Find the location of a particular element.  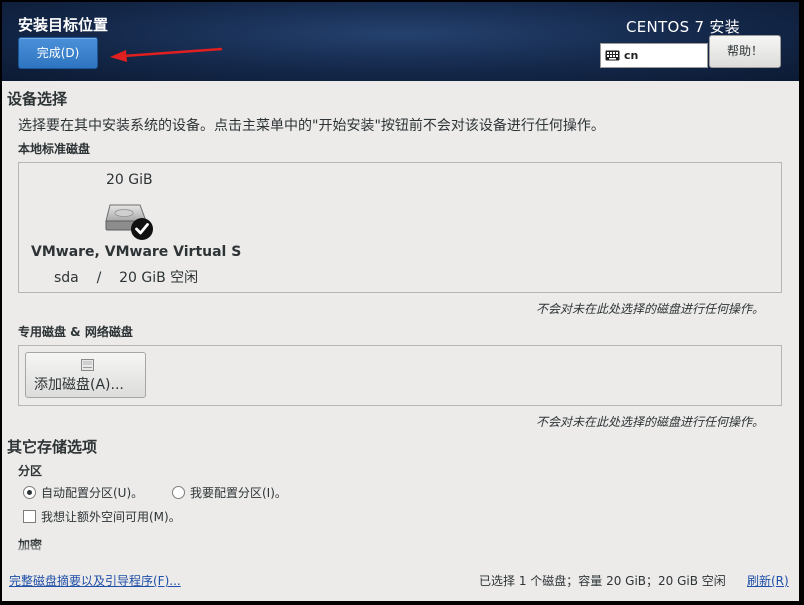

checkbox-unchecked-icon is located at coordinates (29, 516).